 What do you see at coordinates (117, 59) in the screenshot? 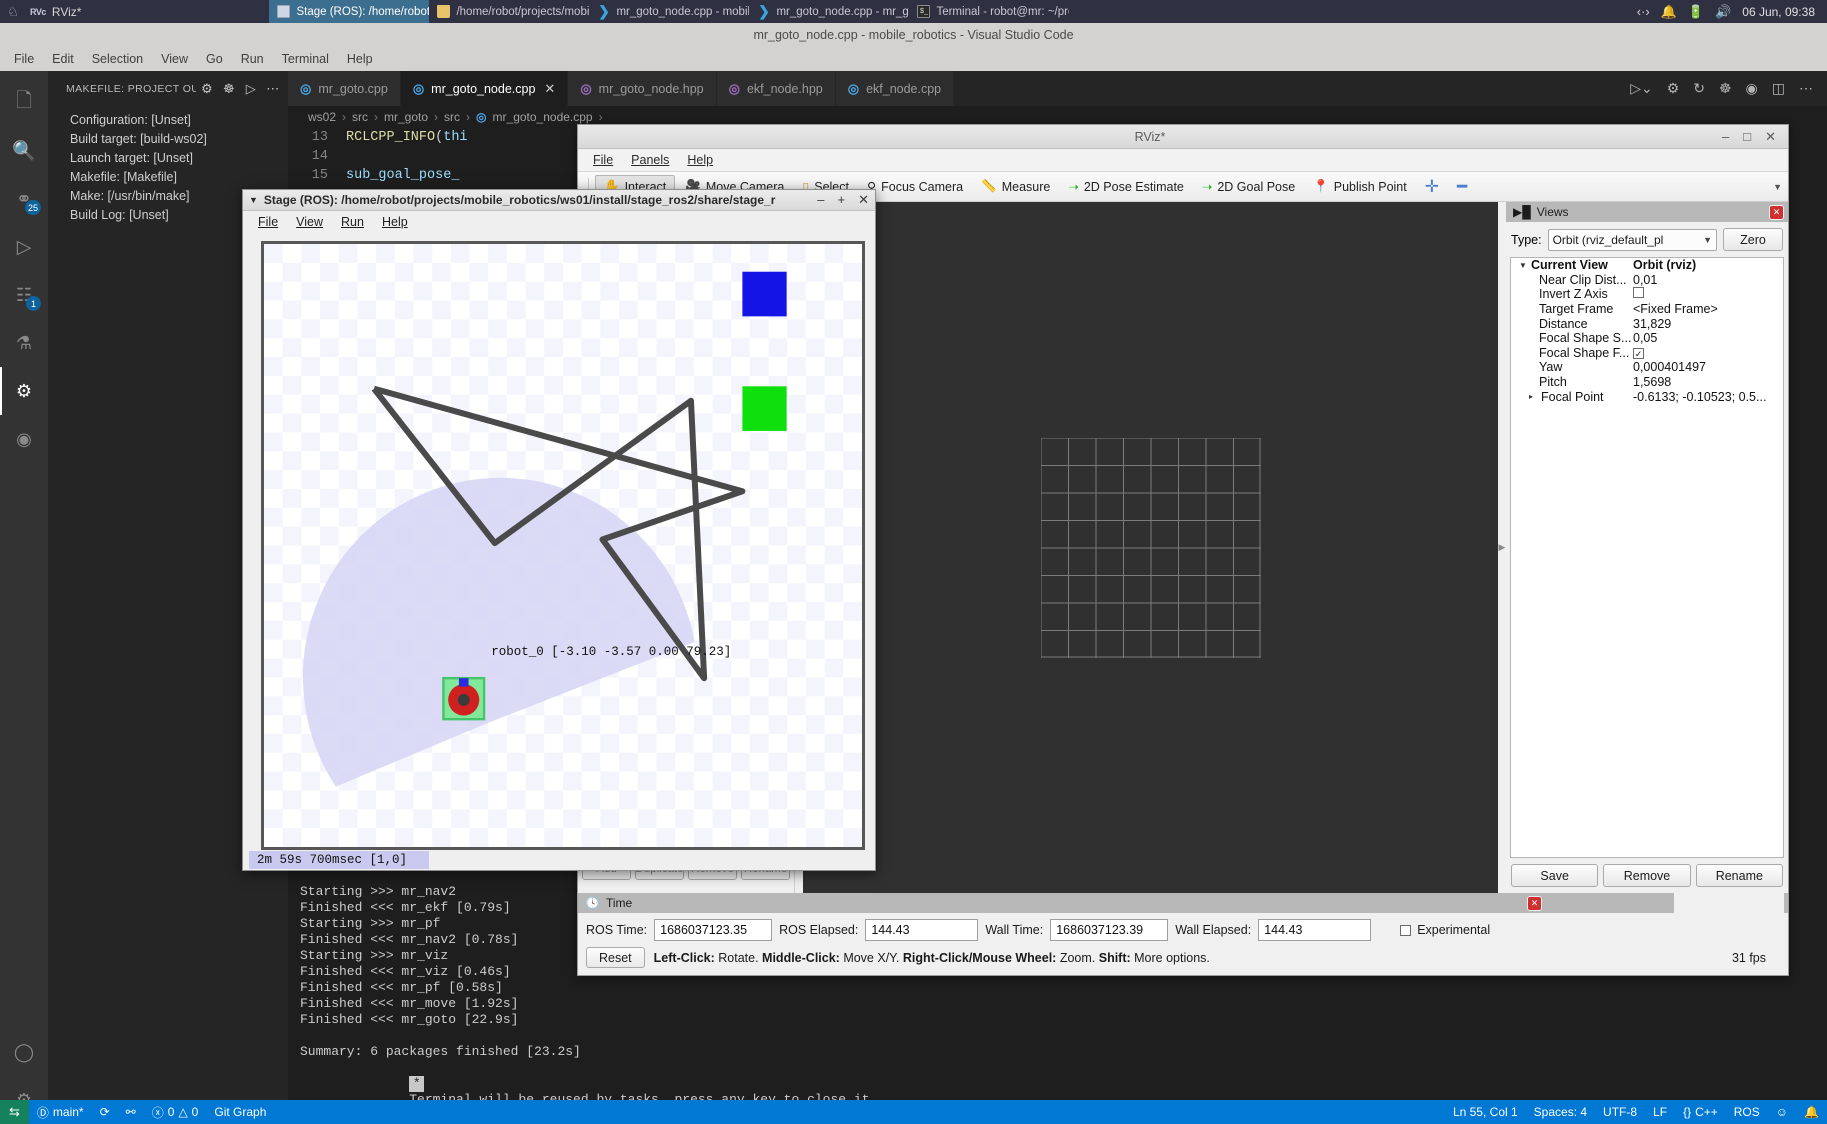
I see `menu-selection: Selection` at bounding box center [117, 59].